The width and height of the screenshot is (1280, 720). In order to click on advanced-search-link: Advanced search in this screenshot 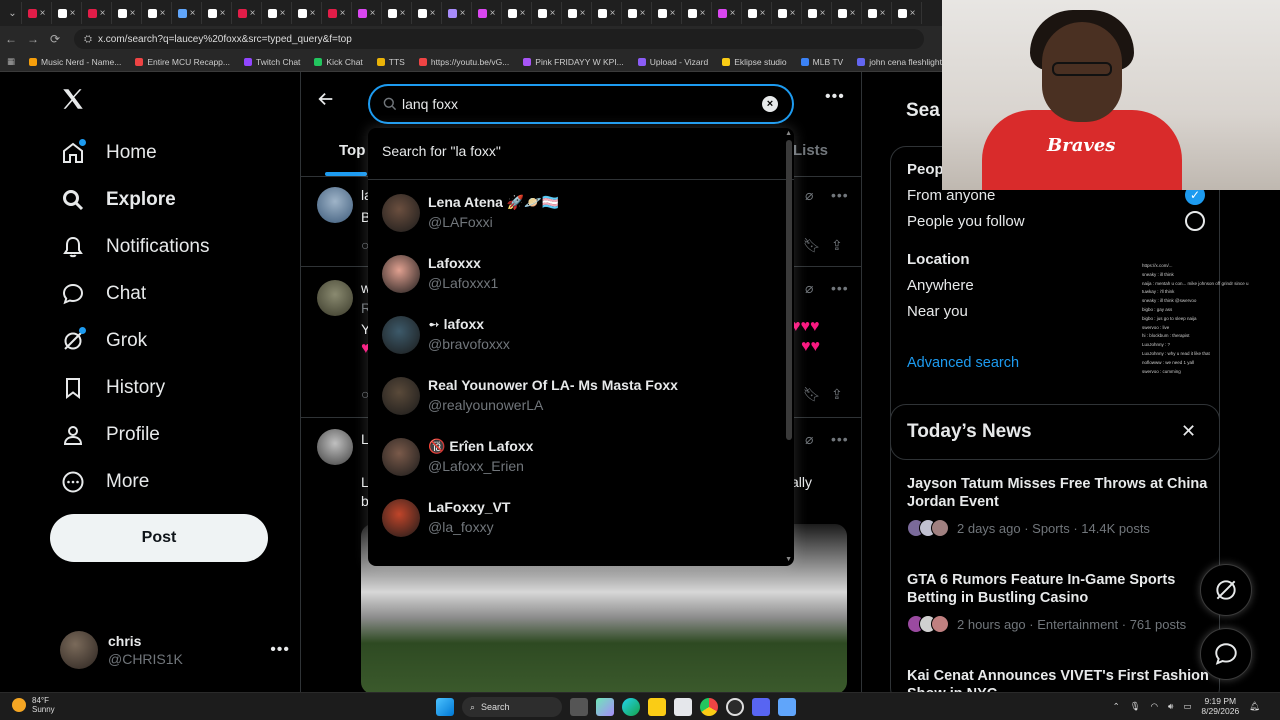, I will do `click(963, 363)`.